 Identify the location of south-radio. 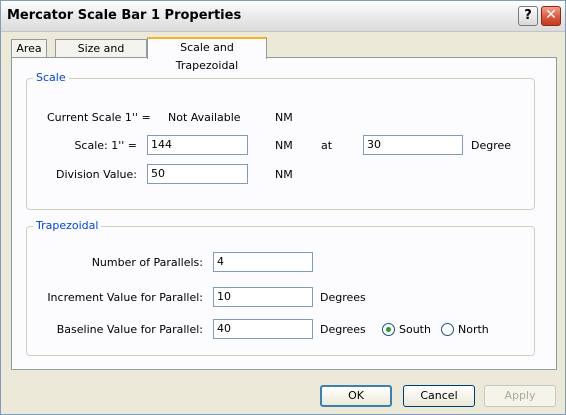
(388, 329).